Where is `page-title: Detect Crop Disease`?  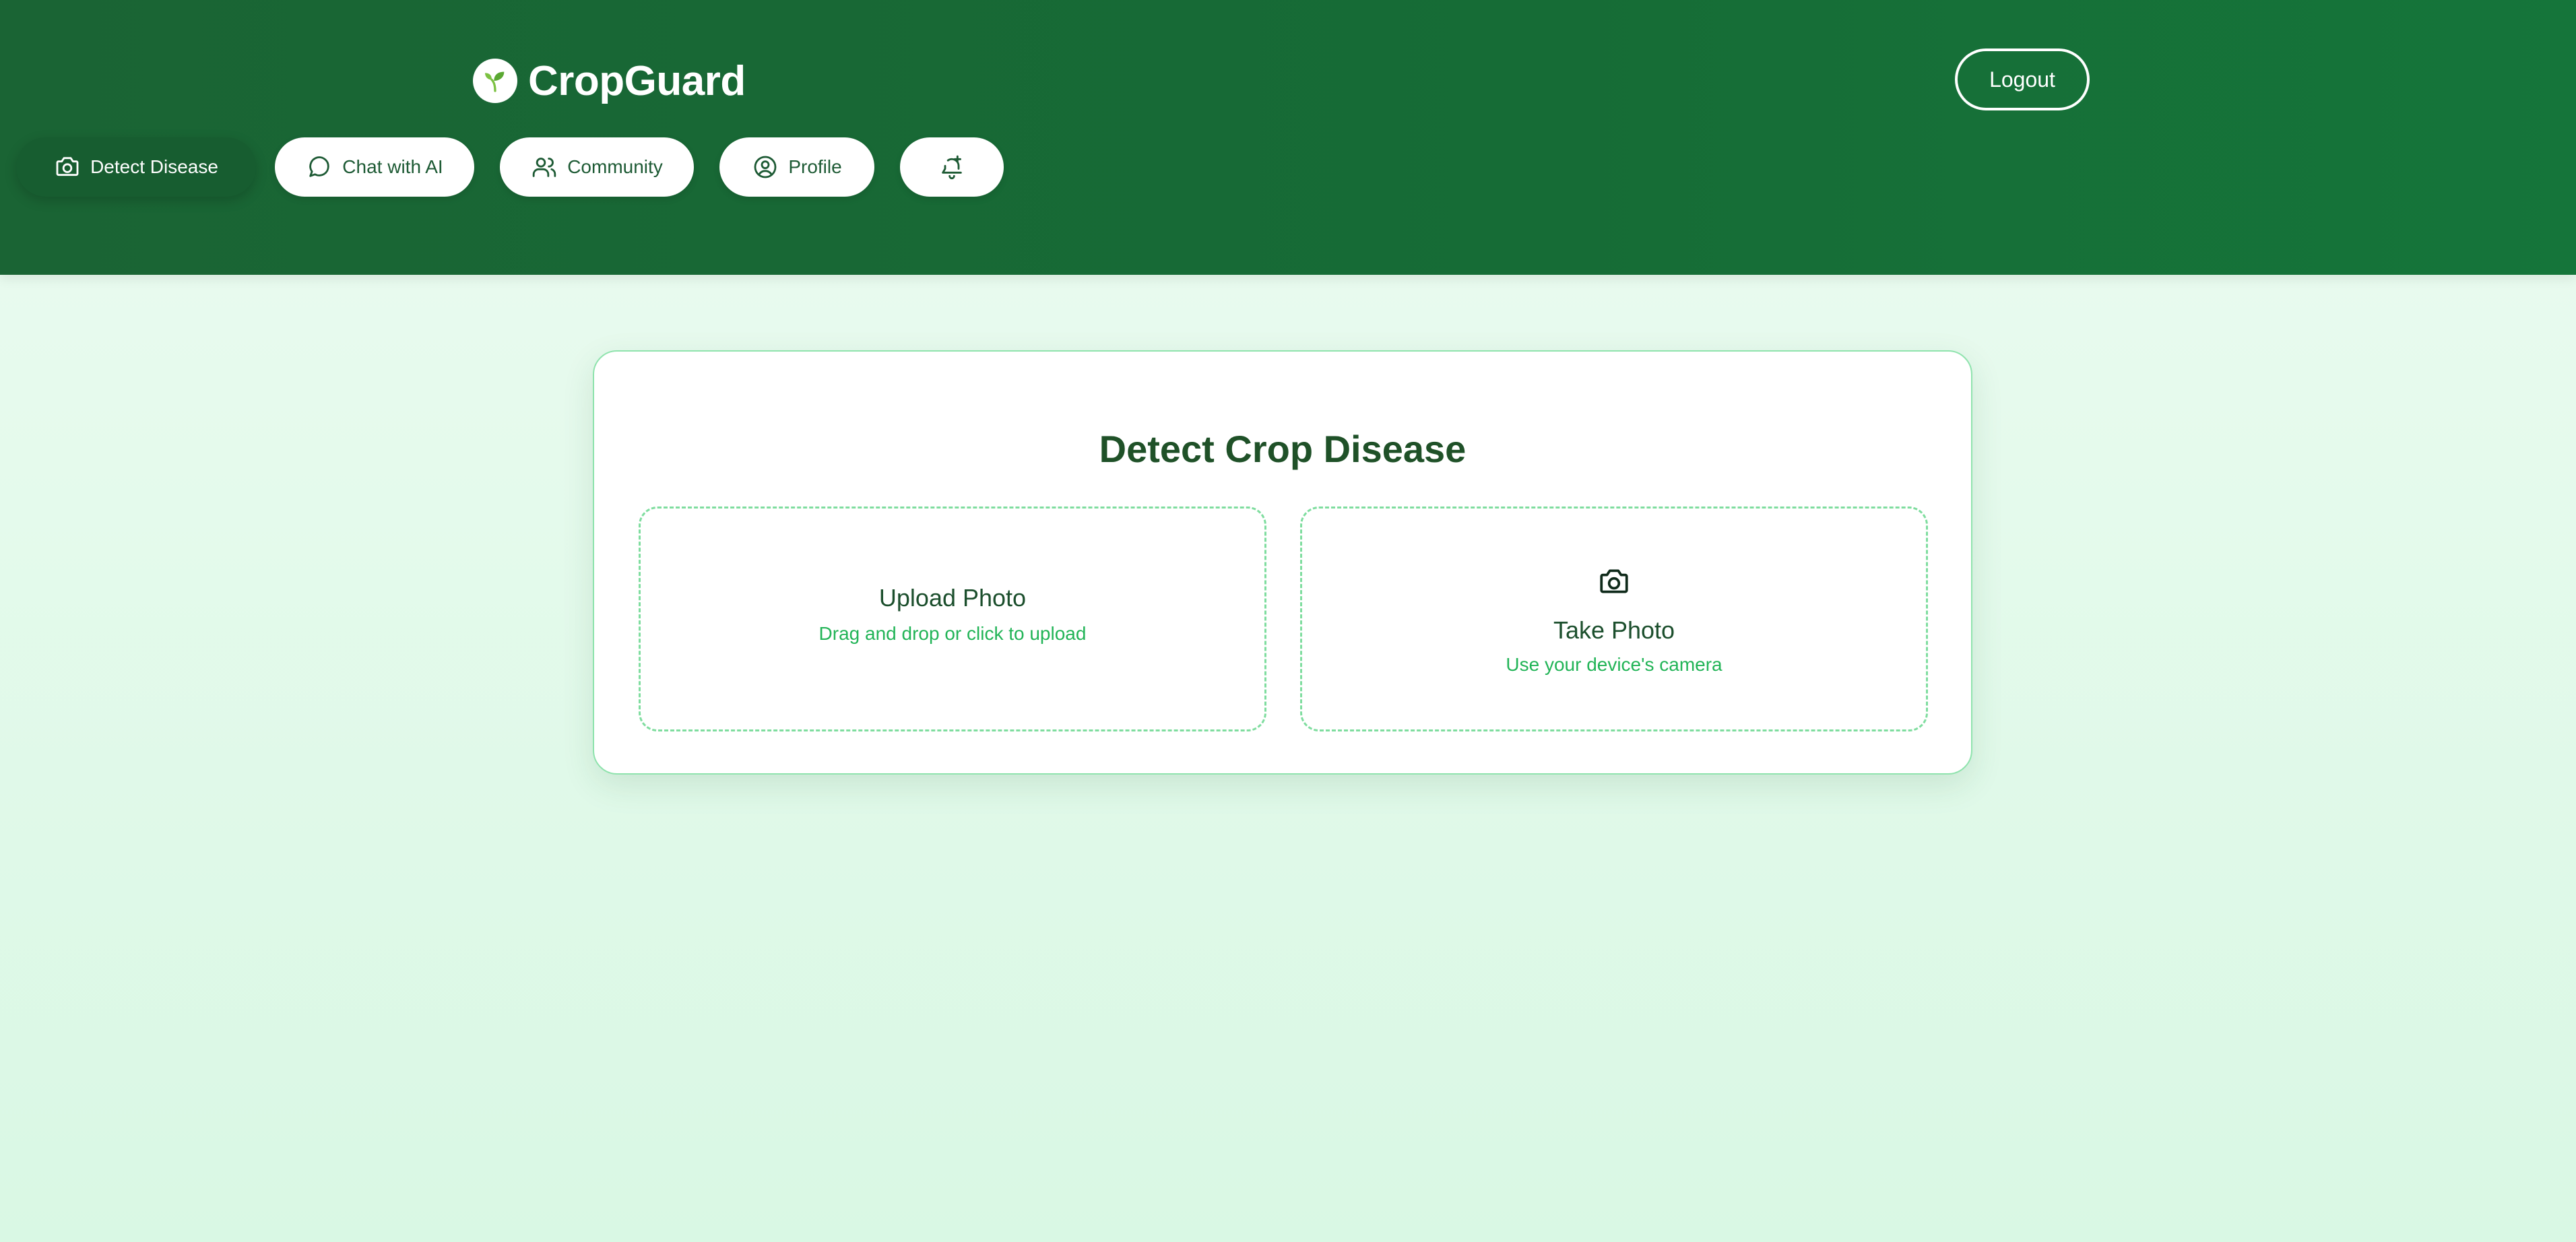
page-title: Detect Crop Disease is located at coordinates (1283, 449).